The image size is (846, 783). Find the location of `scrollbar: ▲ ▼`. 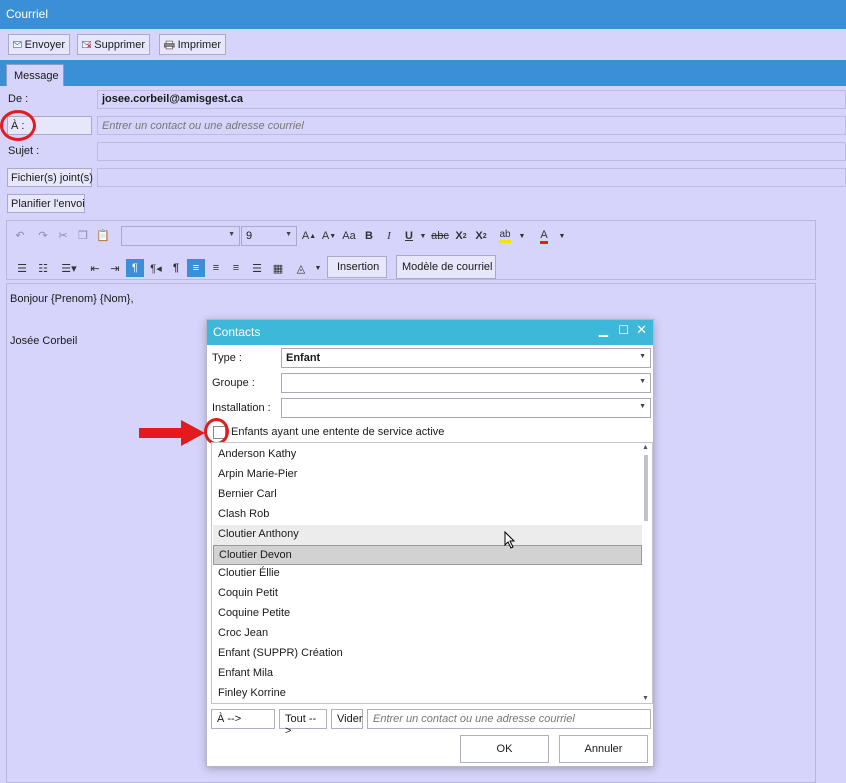

scrollbar: ▲ ▼ is located at coordinates (646, 573).